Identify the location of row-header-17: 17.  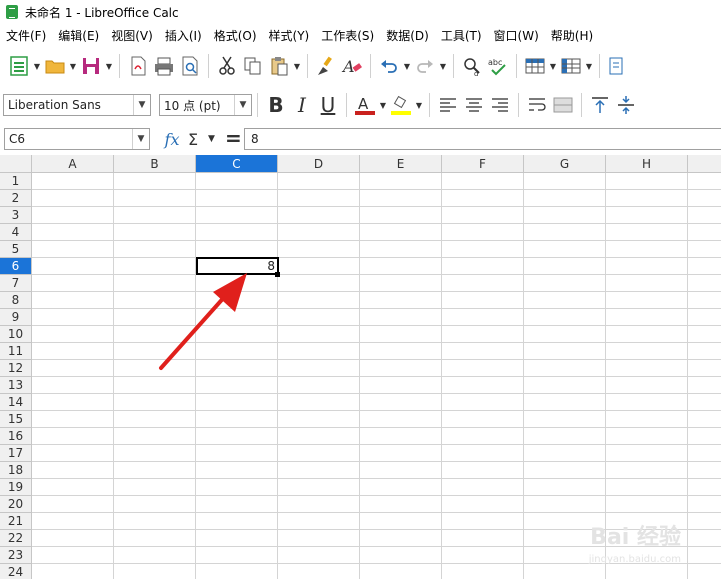
(16, 453).